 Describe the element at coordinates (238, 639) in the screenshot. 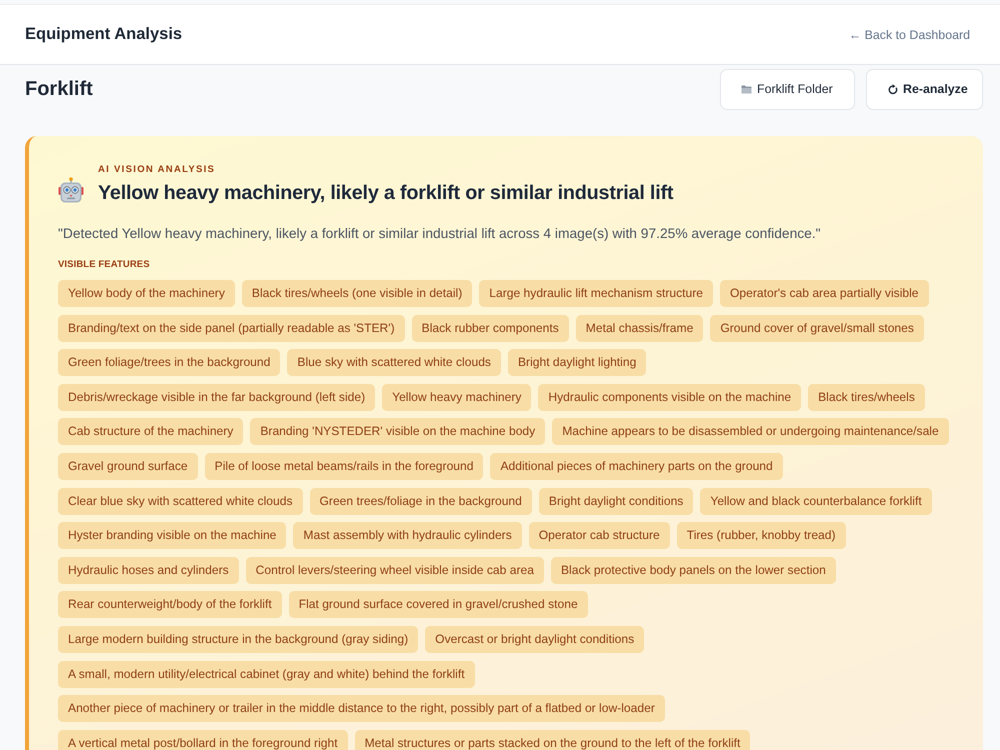

I see `feature-tag: Large modern building structure in the background (gray siding)` at that location.